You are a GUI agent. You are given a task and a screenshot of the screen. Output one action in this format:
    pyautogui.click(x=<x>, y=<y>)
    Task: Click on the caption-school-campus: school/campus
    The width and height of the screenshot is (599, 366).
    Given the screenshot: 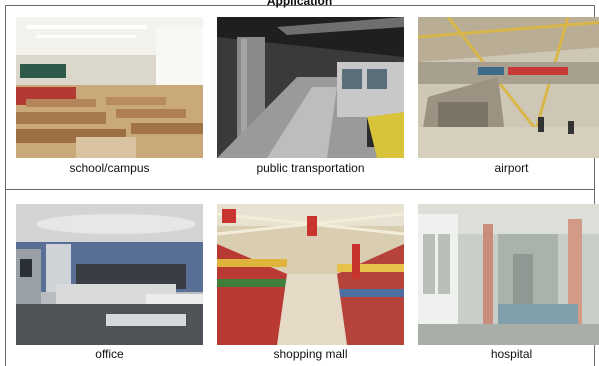 What is the action you would take?
    pyautogui.click(x=109, y=168)
    